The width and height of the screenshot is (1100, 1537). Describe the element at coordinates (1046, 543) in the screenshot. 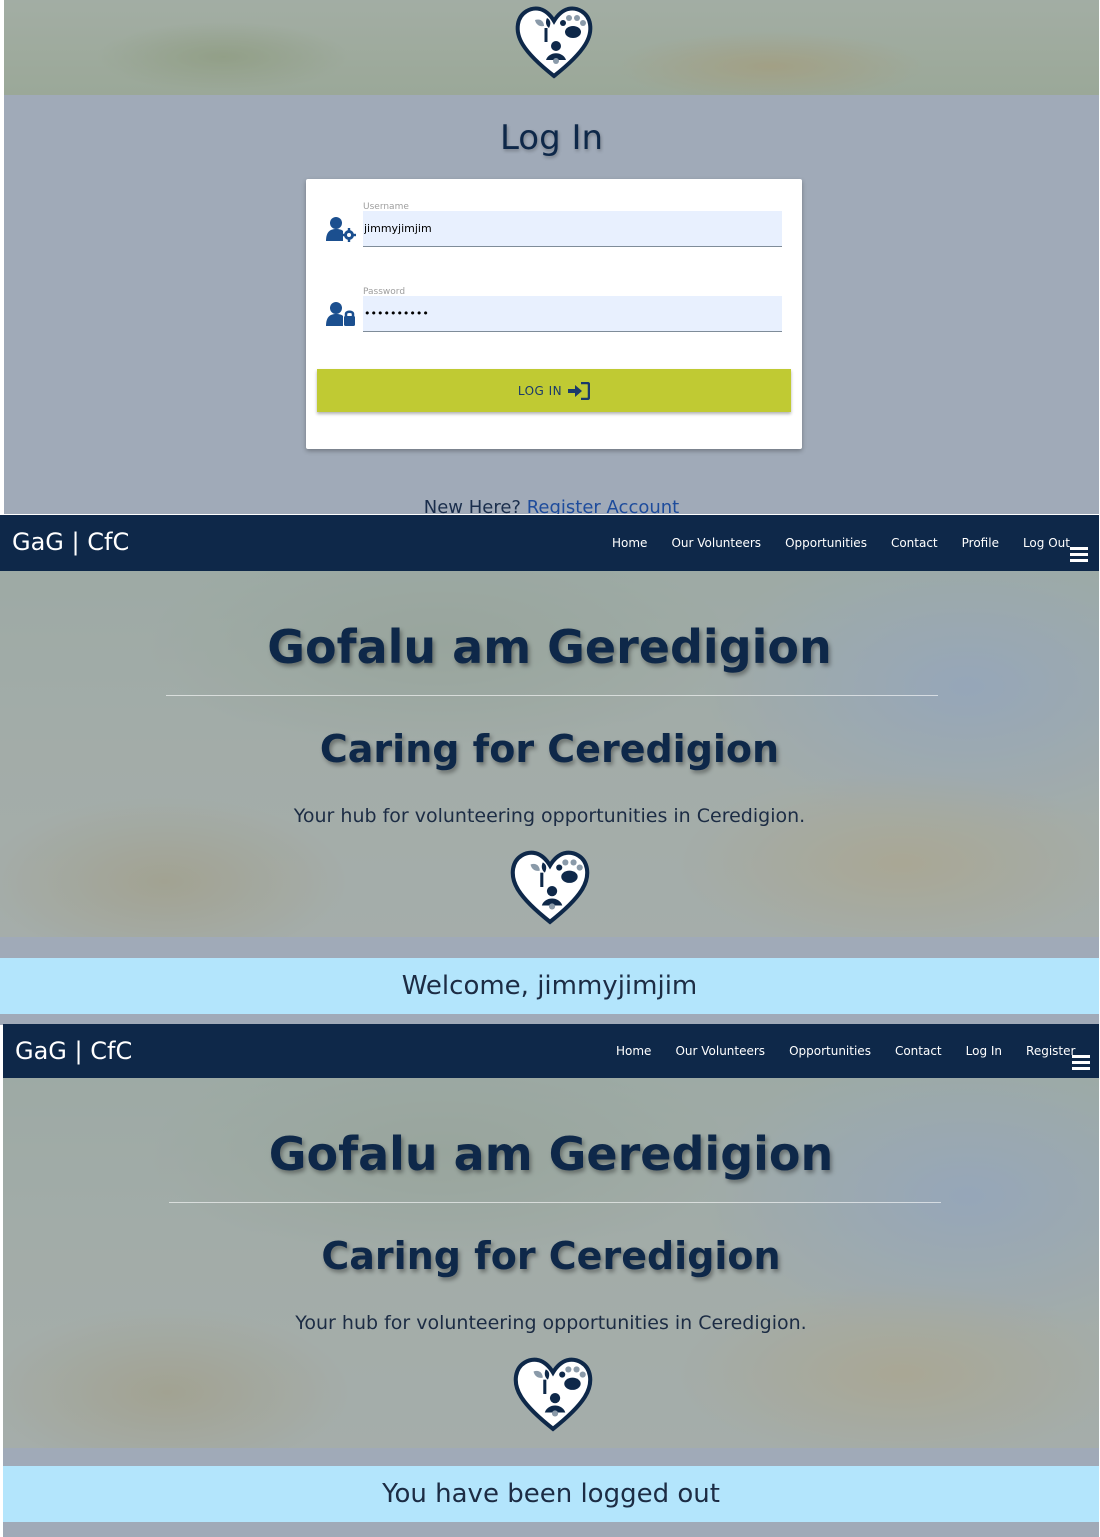

I see `nav-log-out: Log Out` at that location.